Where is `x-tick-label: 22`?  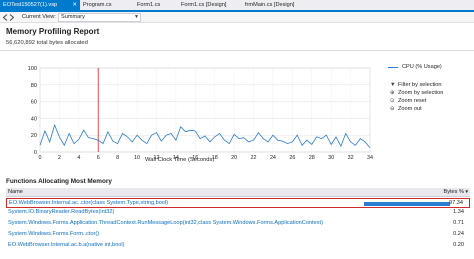 x-tick-label: 22 is located at coordinates (254, 158).